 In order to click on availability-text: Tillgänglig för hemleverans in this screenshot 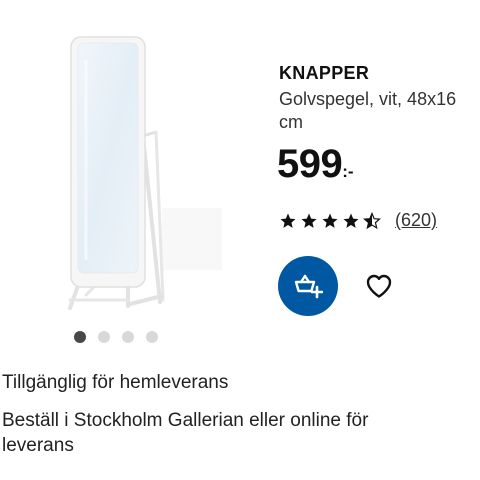, I will do `click(115, 382)`.